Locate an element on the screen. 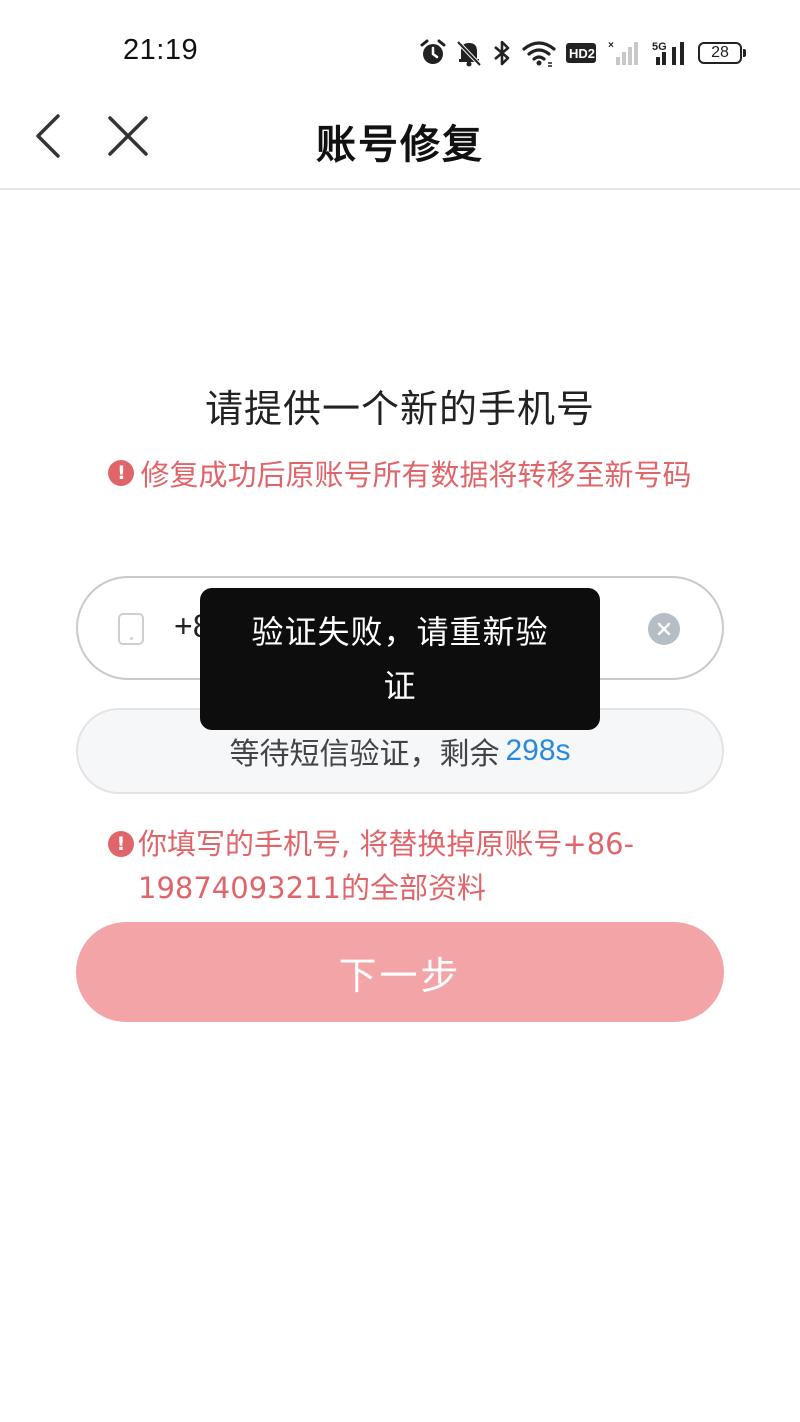  wifi-icon is located at coordinates (539, 54).